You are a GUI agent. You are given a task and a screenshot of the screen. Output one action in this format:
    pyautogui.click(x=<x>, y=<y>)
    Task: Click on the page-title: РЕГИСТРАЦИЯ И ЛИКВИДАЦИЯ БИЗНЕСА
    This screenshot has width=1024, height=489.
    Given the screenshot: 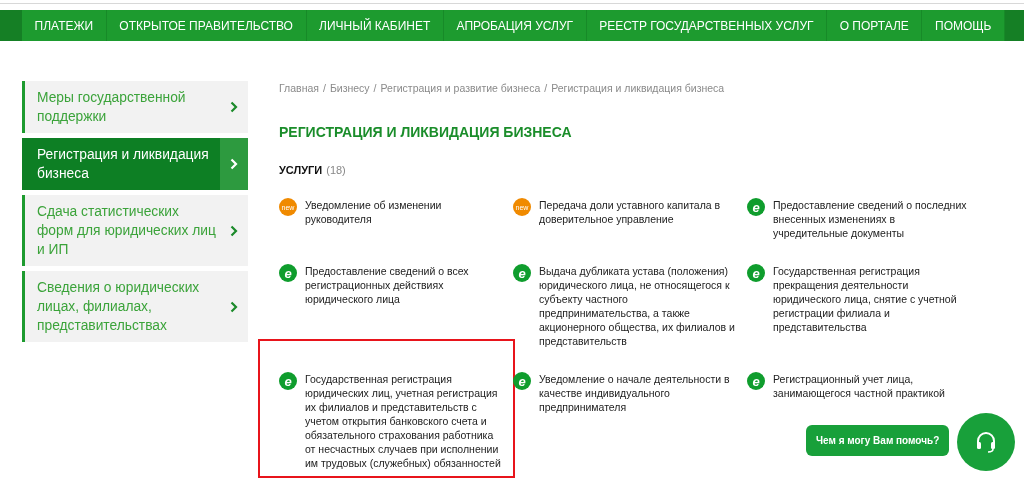 What is the action you would take?
    pyautogui.click(x=426, y=132)
    